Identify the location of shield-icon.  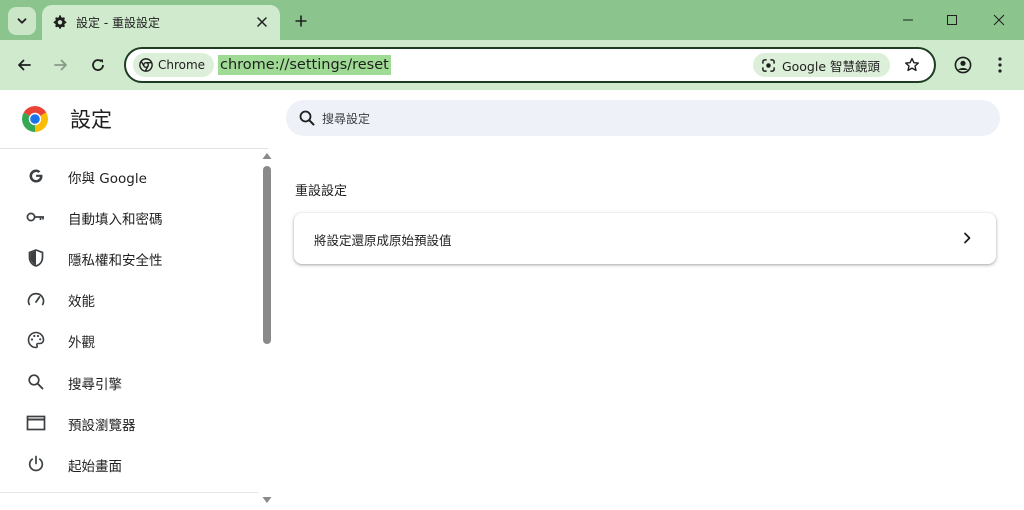
(36, 258).